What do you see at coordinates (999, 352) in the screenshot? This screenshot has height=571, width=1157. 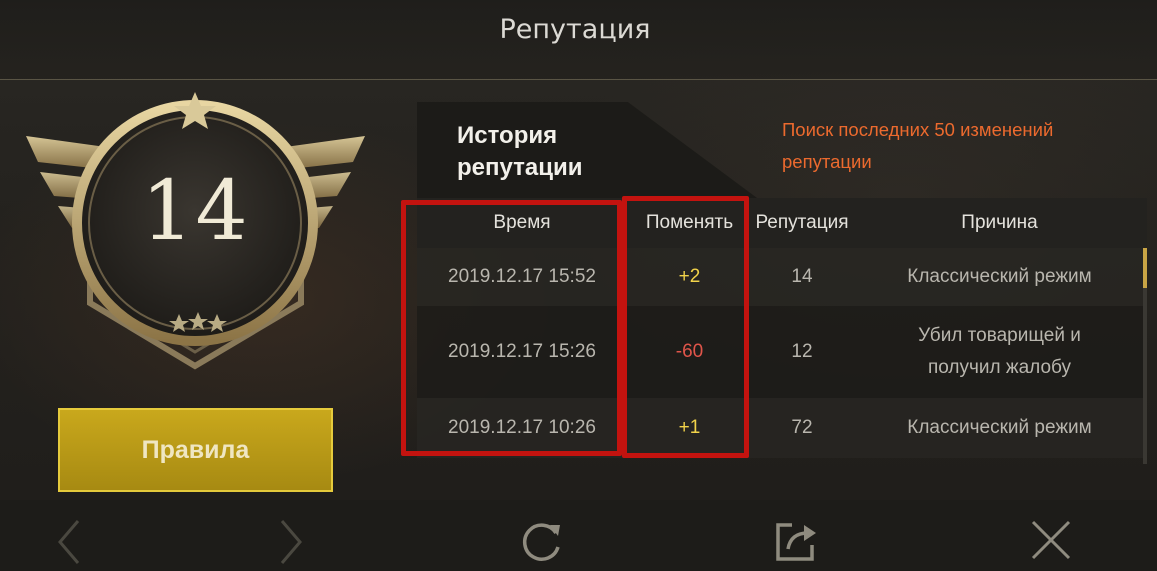 I see `cell-reason: Убил товарищей и получил жалобу` at bounding box center [999, 352].